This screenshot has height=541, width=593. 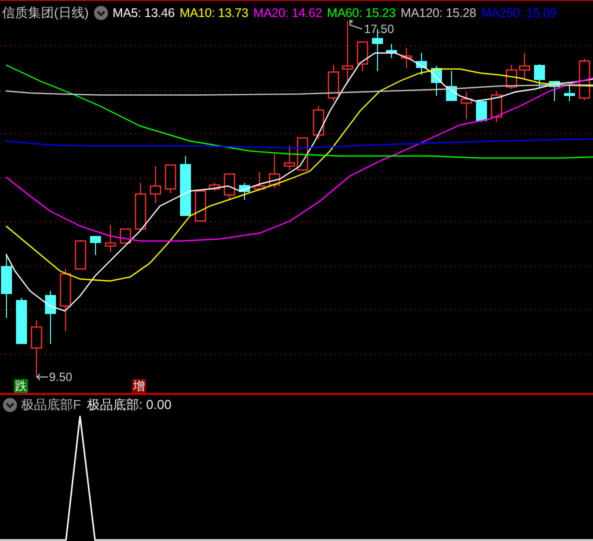 What do you see at coordinates (379, 29) in the screenshot?
I see `high-price-label: 17.50` at bounding box center [379, 29].